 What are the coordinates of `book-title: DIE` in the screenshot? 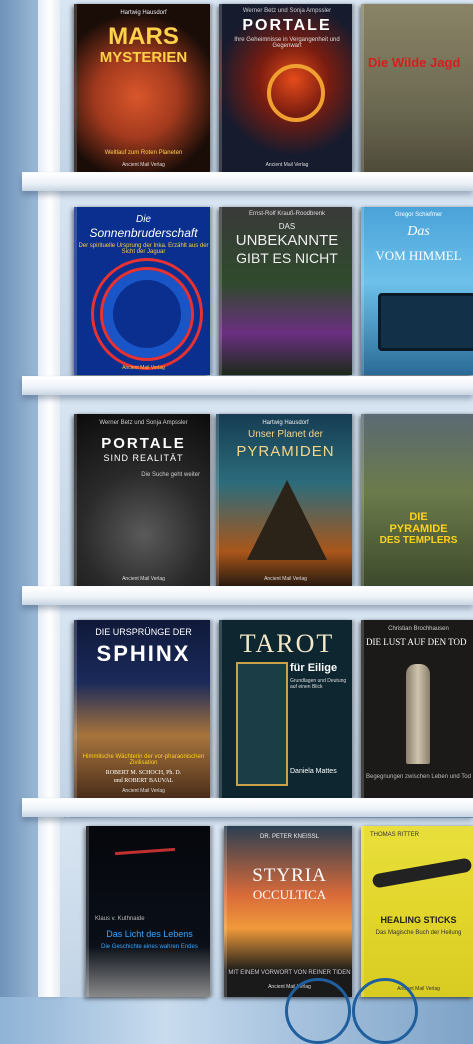 It's located at (418, 517).